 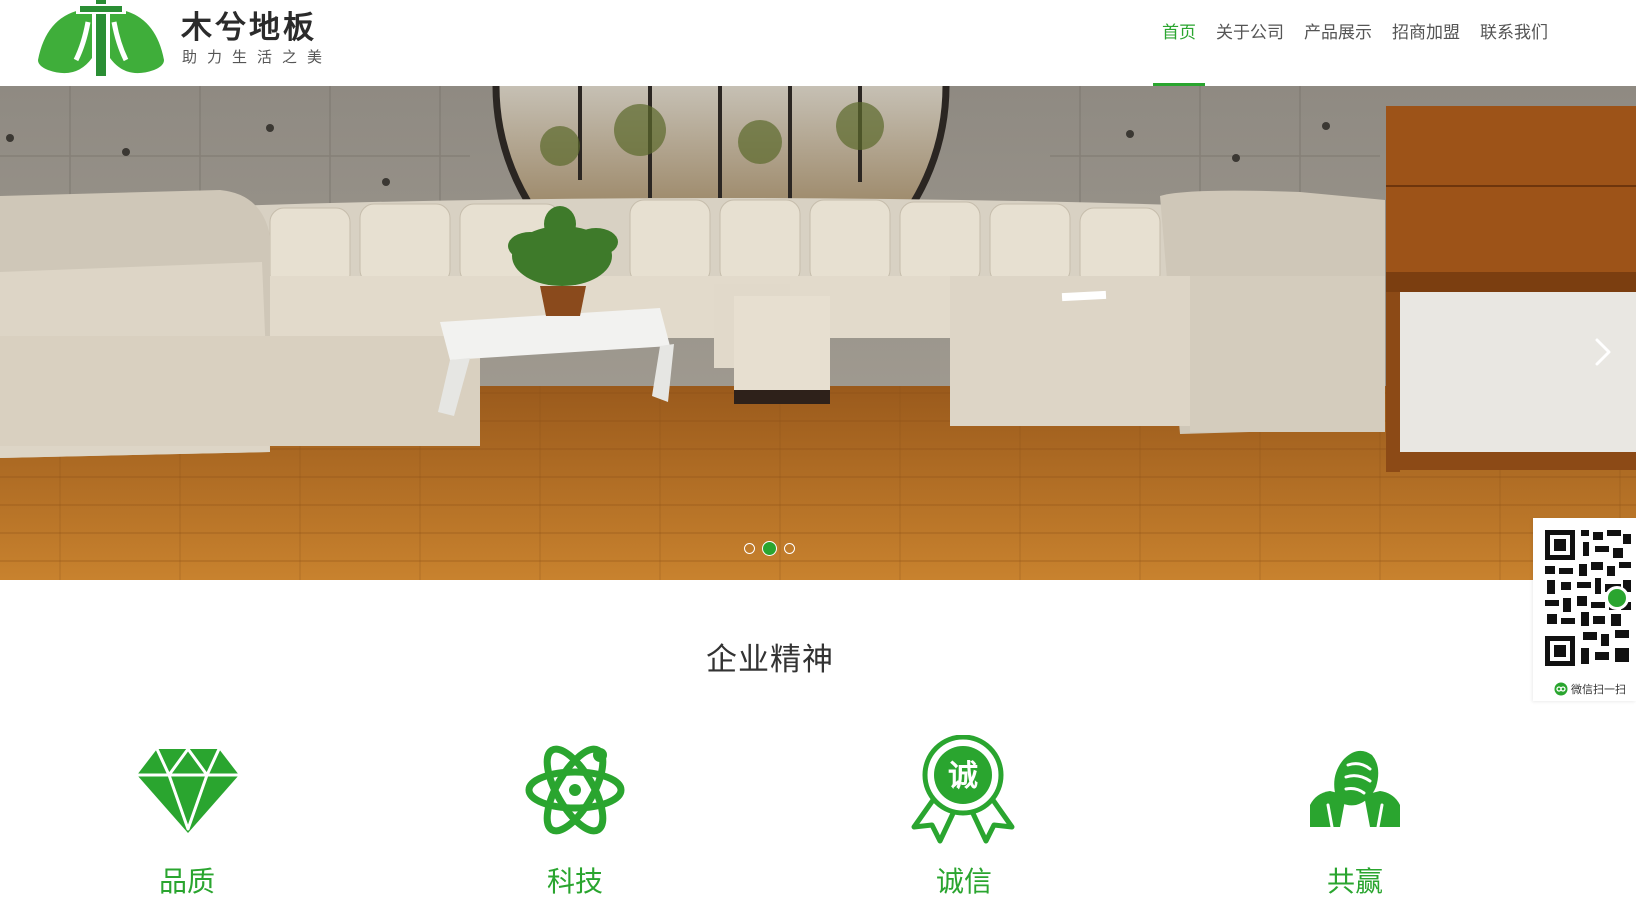 What do you see at coordinates (818, 43) in the screenshot?
I see `site-header: 木兮地板 助力生活之美 首页 关于公司 产品展示 招商加盟 联系我们` at bounding box center [818, 43].